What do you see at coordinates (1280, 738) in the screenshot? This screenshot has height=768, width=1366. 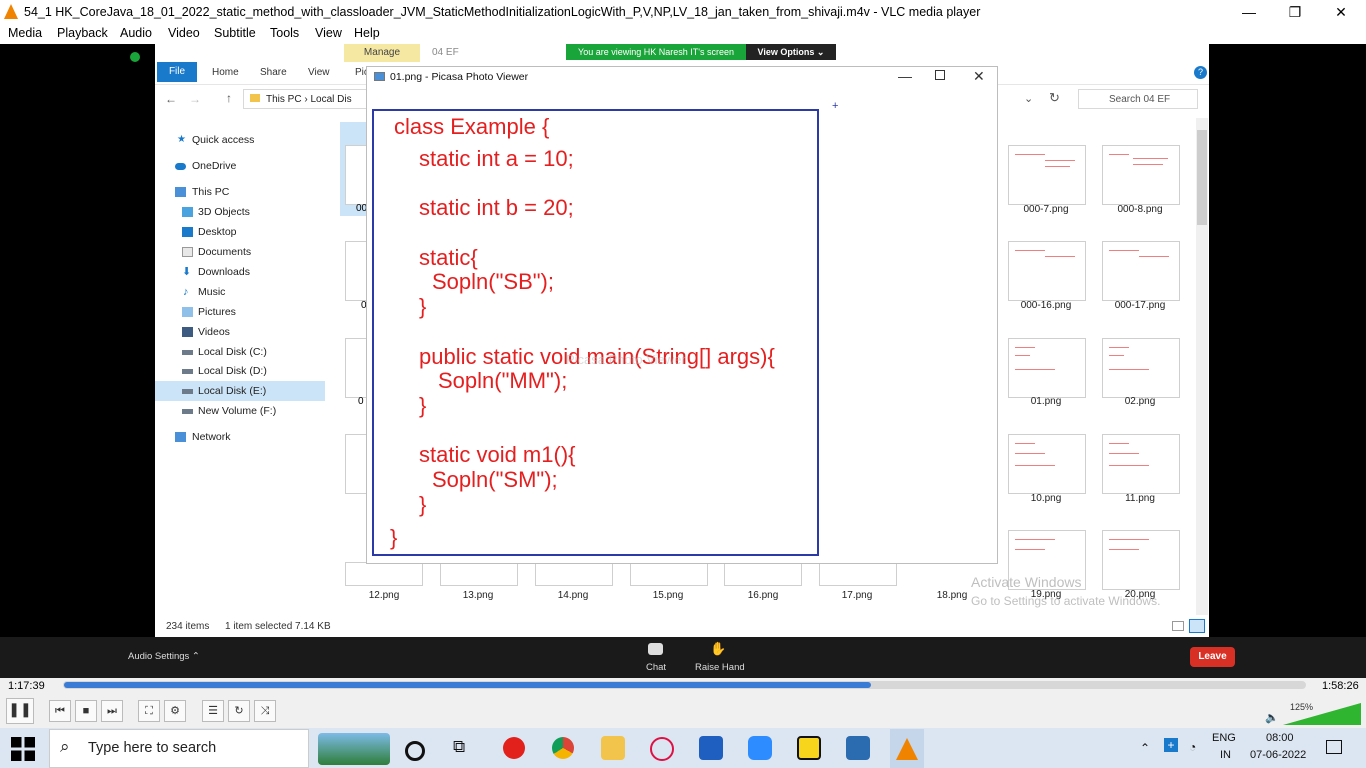 I see `clock-time: 08:00` at bounding box center [1280, 738].